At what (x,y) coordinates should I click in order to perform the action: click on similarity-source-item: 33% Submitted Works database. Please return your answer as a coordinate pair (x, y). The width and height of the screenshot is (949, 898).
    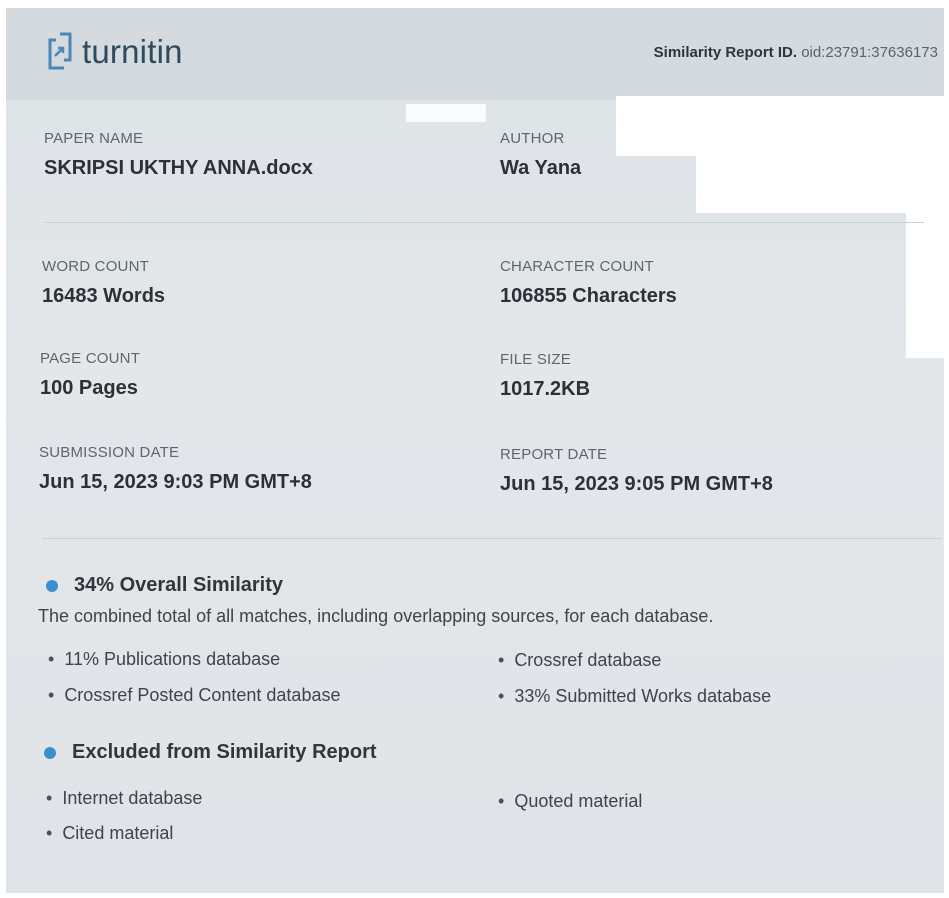
    Looking at the image, I should click on (634, 696).